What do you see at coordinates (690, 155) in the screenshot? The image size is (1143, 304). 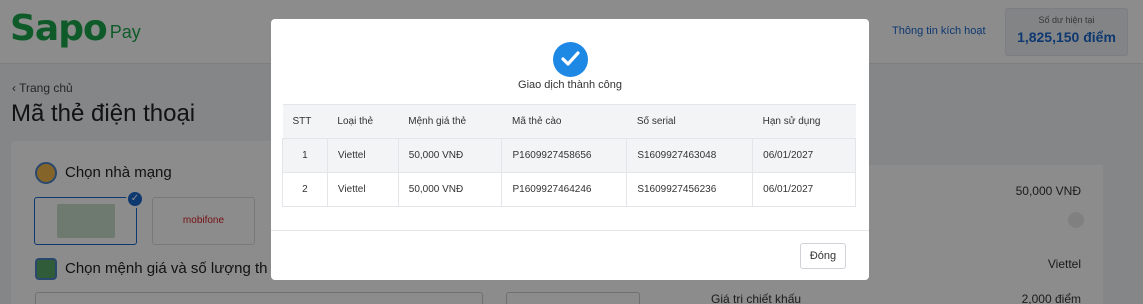 I see `cell-serial: S1609927463048` at bounding box center [690, 155].